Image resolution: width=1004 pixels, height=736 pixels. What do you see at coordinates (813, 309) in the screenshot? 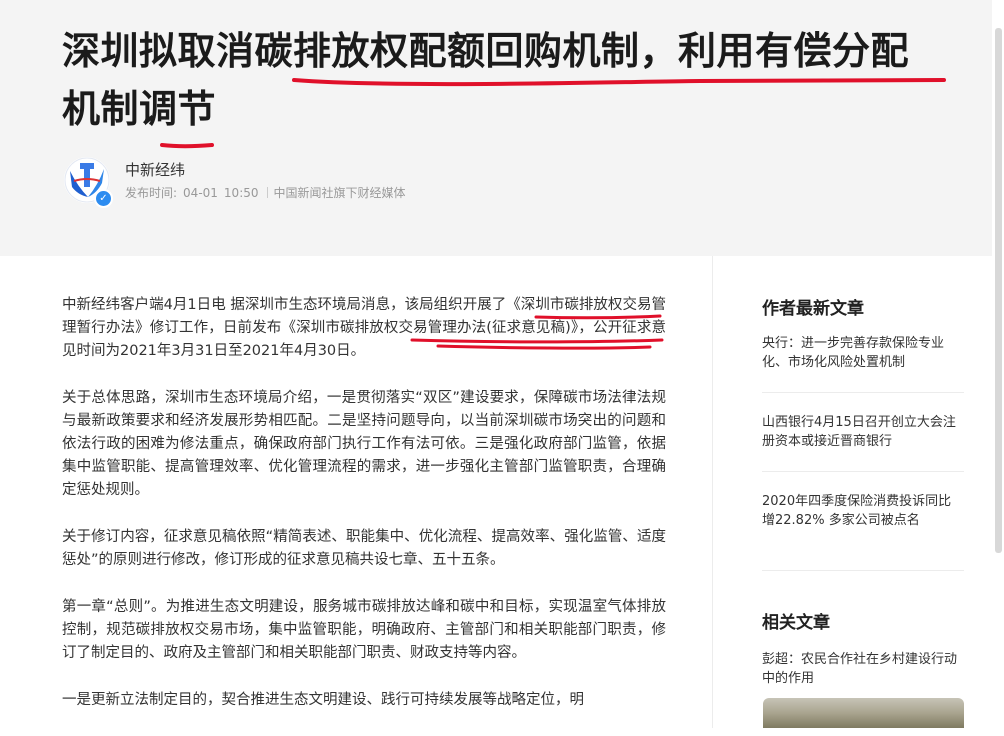
I see `latest-articles-heading: 作者最新文章` at bounding box center [813, 309].